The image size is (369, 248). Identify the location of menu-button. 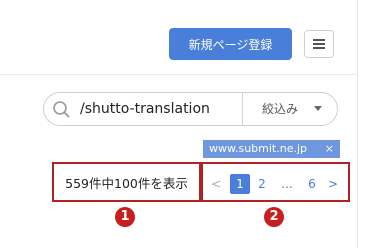
(319, 44).